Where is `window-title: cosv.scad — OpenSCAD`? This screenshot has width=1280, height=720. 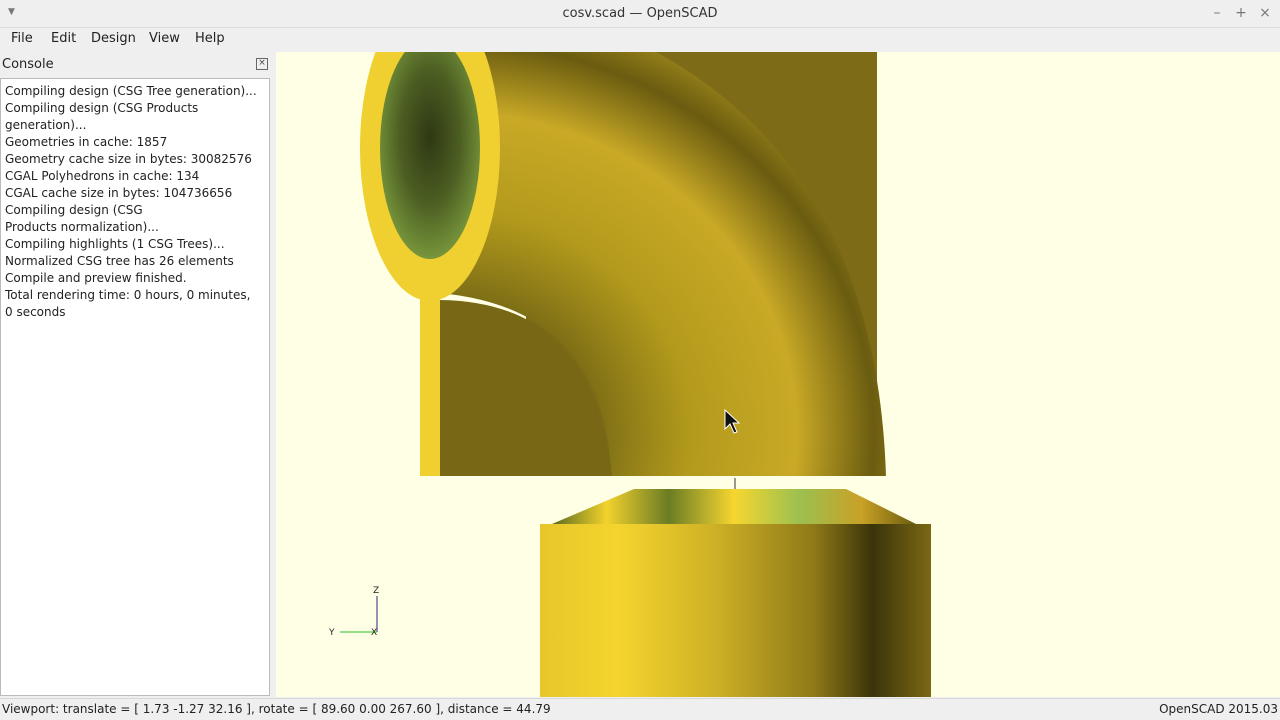
window-title: cosv.scad — OpenSCAD is located at coordinates (640, 13).